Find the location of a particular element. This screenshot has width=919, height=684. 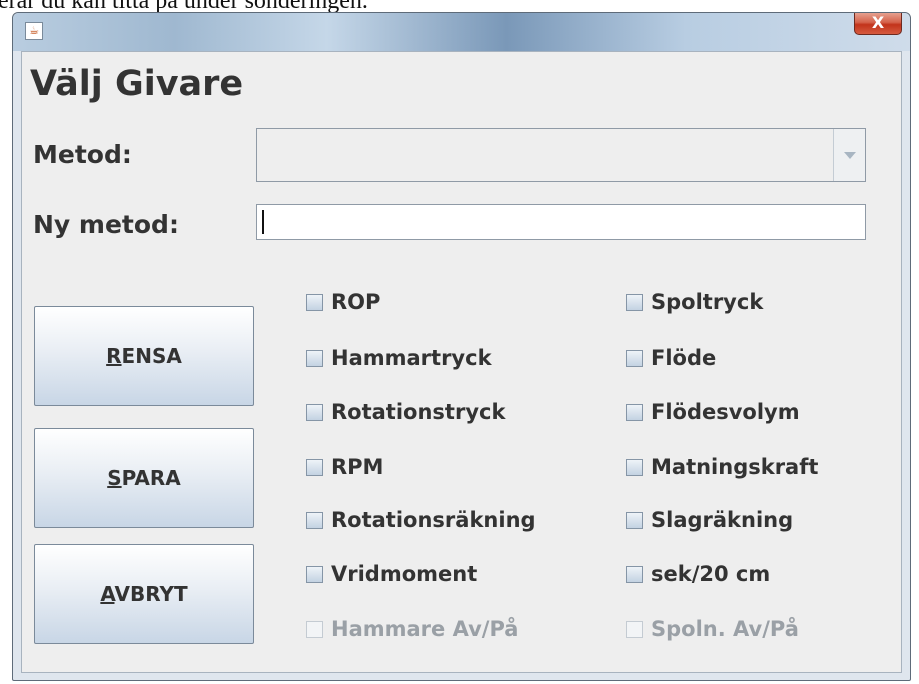

dropdown-arrow-button is located at coordinates (849, 155).